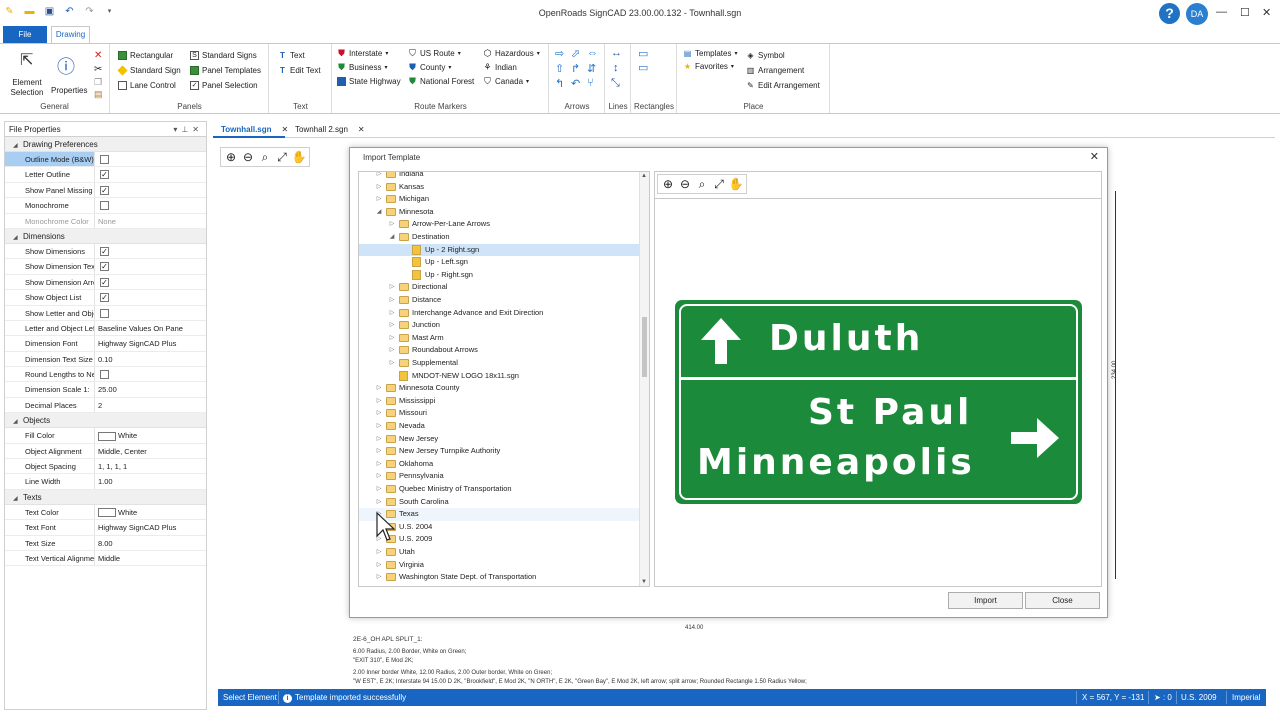 The width and height of the screenshot is (1280, 720). What do you see at coordinates (644, 347) in the screenshot?
I see `scroll-thumb` at bounding box center [644, 347].